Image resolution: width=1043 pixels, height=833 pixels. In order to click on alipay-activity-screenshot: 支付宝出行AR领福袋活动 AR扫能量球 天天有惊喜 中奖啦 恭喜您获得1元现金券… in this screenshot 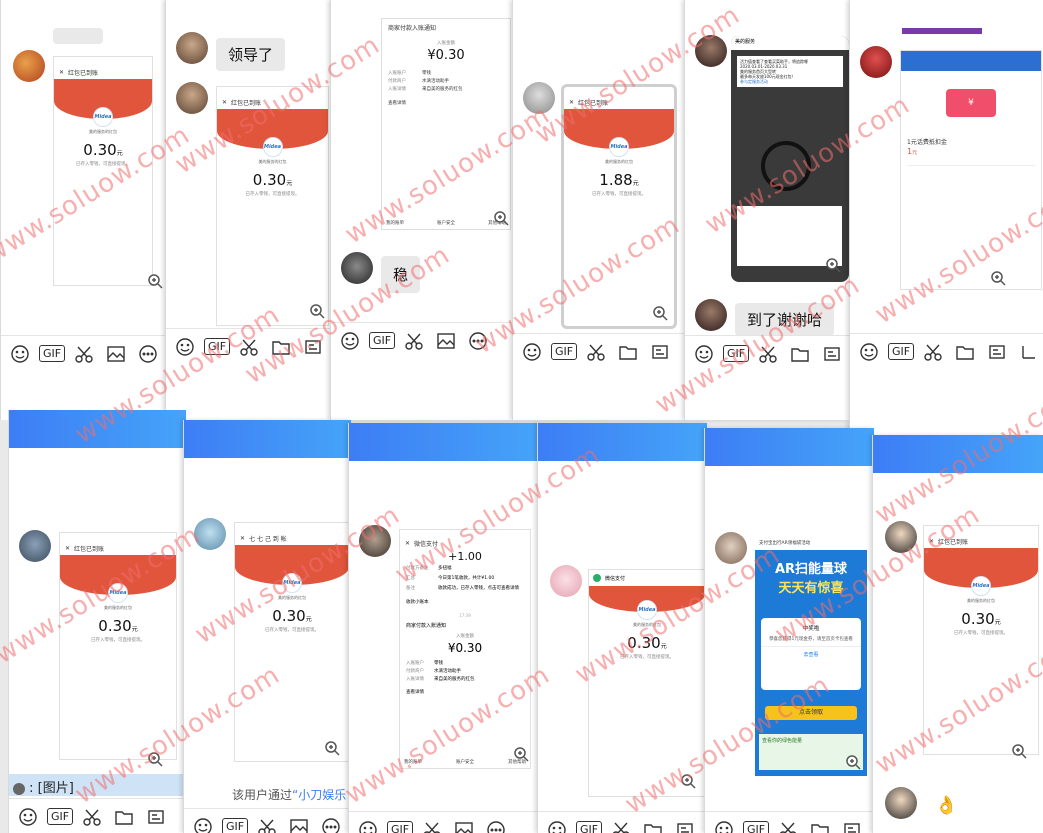, I will do `click(811, 656)`.